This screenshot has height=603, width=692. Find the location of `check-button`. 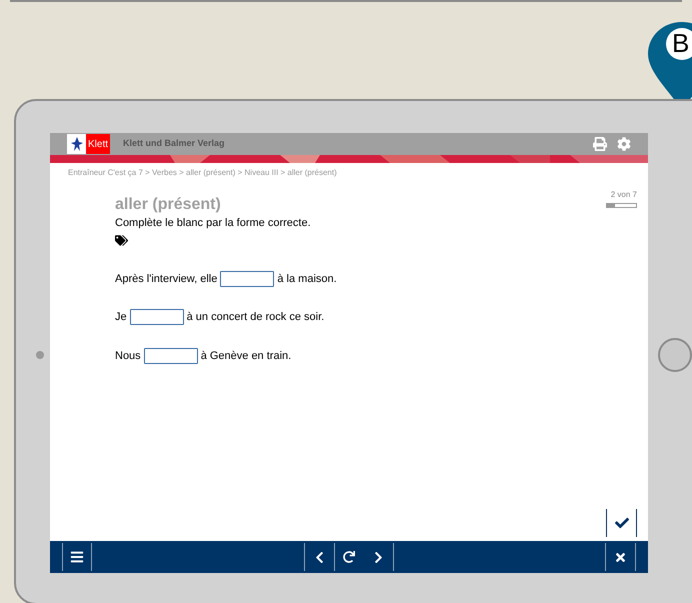

check-button is located at coordinates (621, 523).